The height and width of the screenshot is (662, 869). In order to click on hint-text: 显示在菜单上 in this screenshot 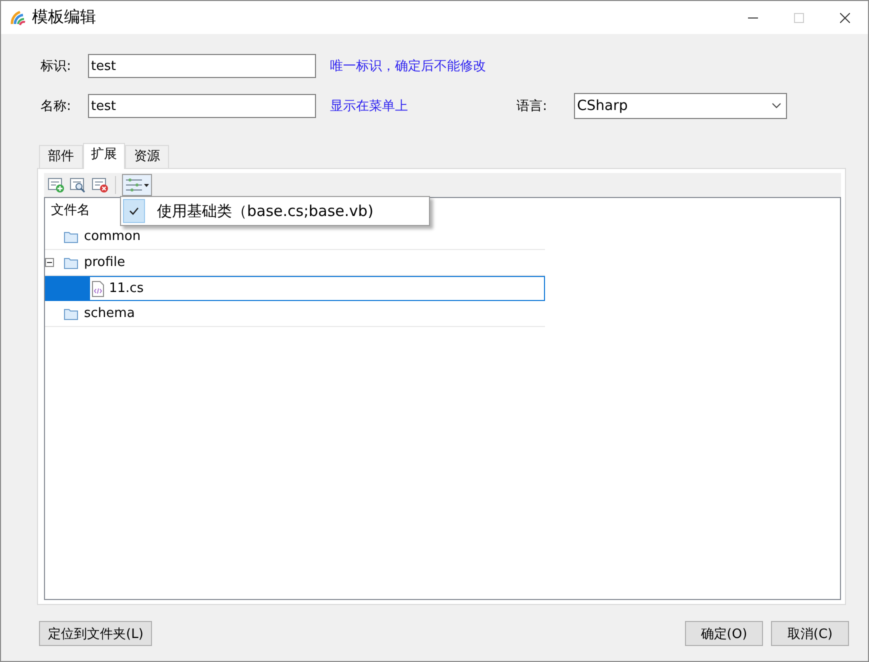, I will do `click(369, 106)`.